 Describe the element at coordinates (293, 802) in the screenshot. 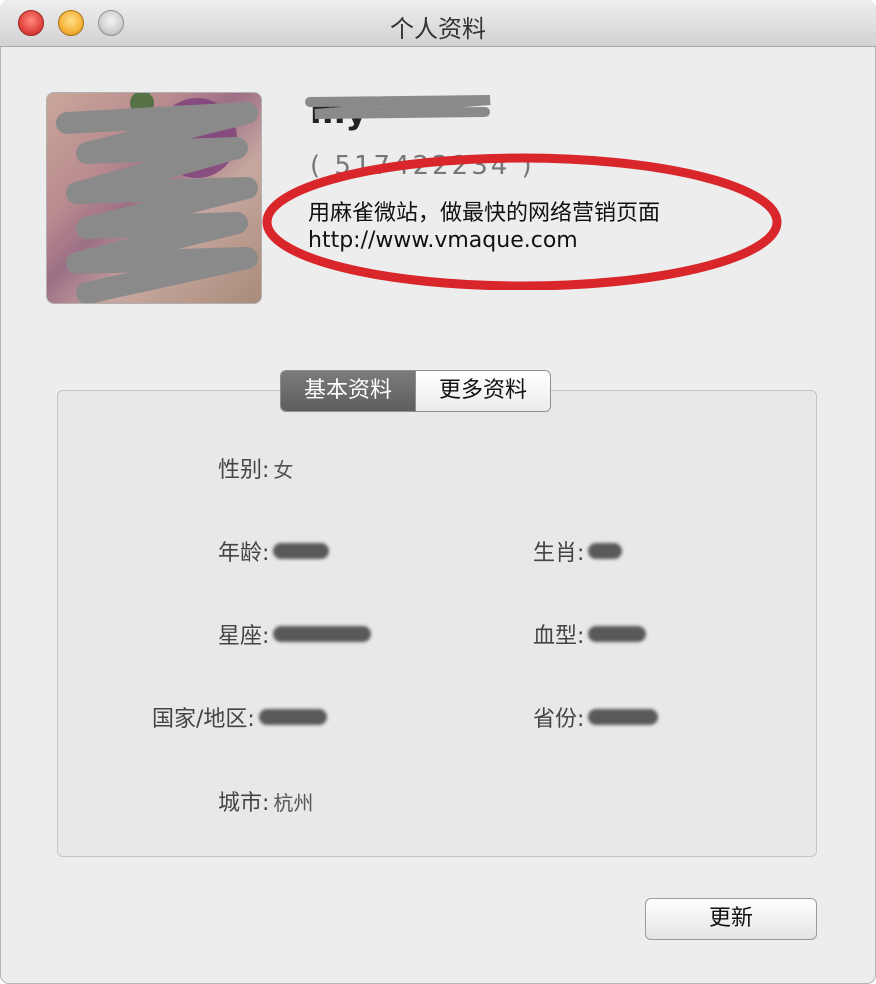

I see `city-value: 杭州` at that location.